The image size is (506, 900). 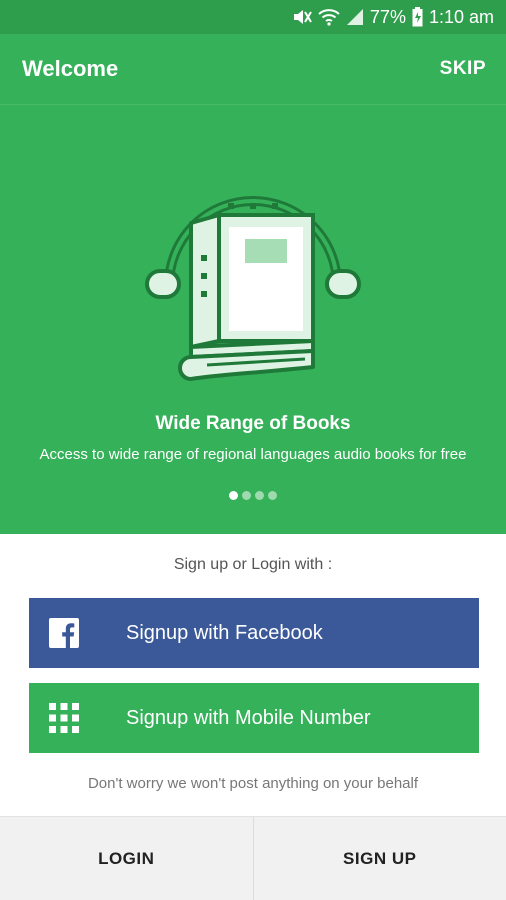 What do you see at coordinates (380, 858) in the screenshot?
I see `signup-button: SIGN UP` at bounding box center [380, 858].